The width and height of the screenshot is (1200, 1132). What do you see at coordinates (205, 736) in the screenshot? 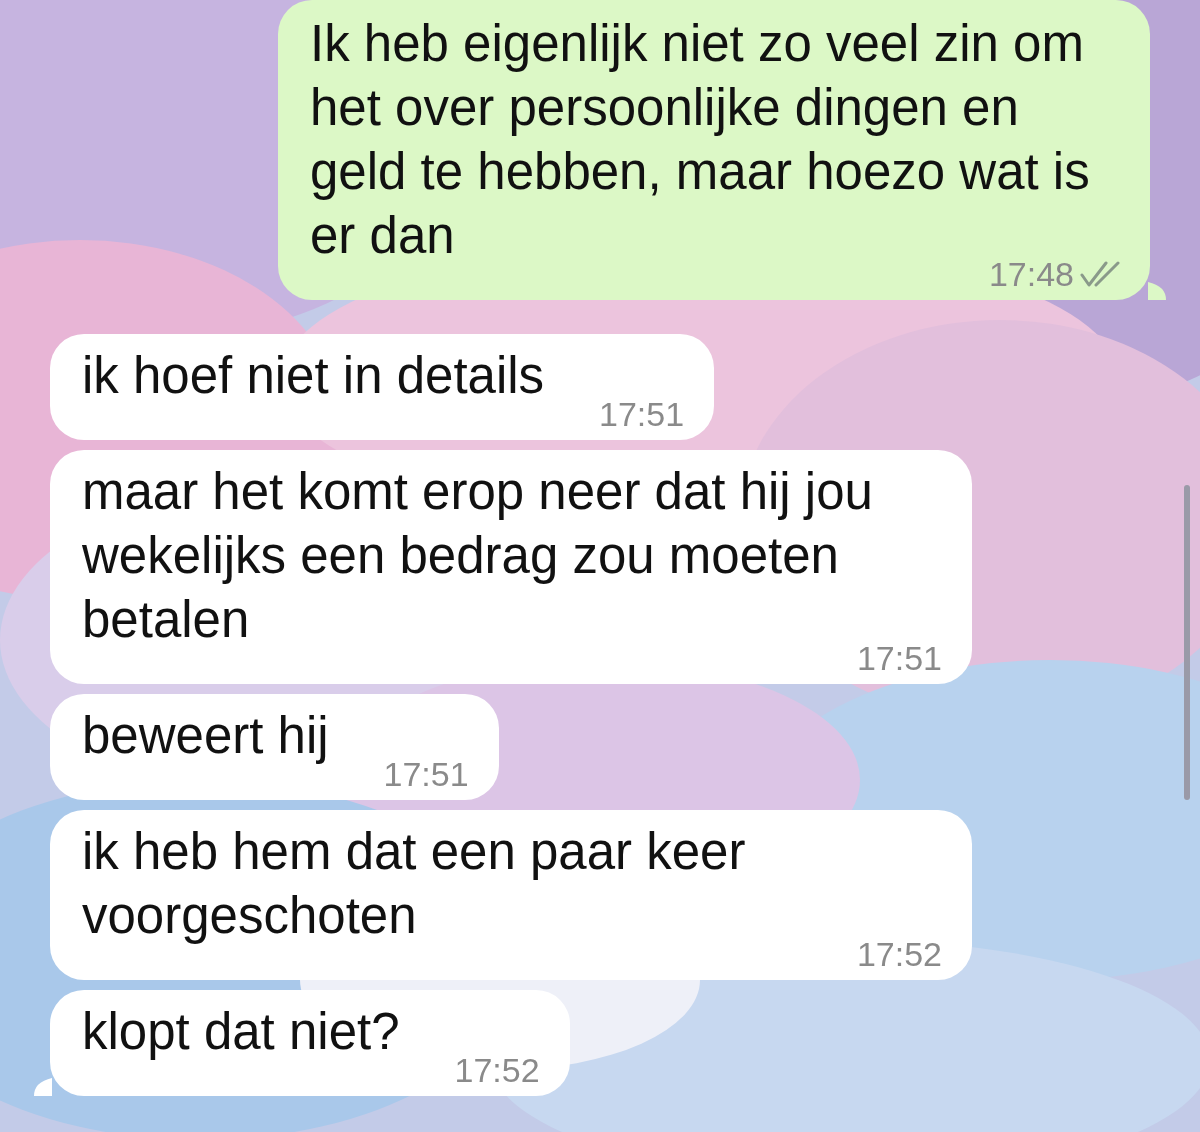
I see `message-text: beweert hij` at bounding box center [205, 736].